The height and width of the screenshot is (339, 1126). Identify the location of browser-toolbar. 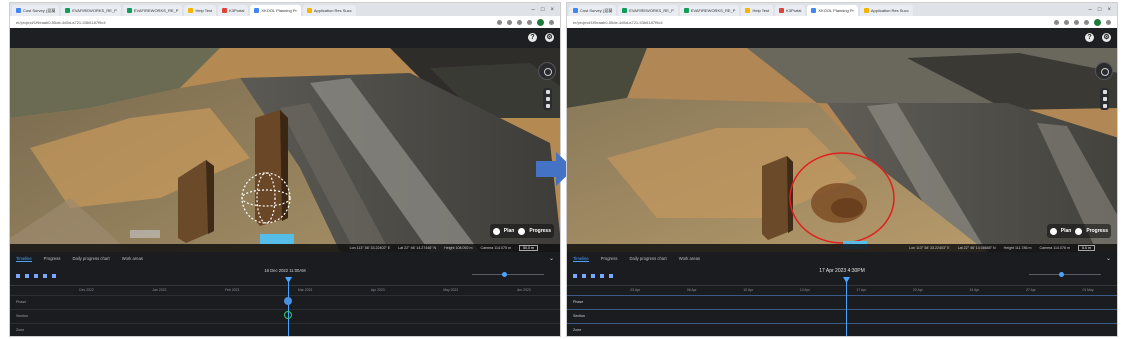
(528, 22).